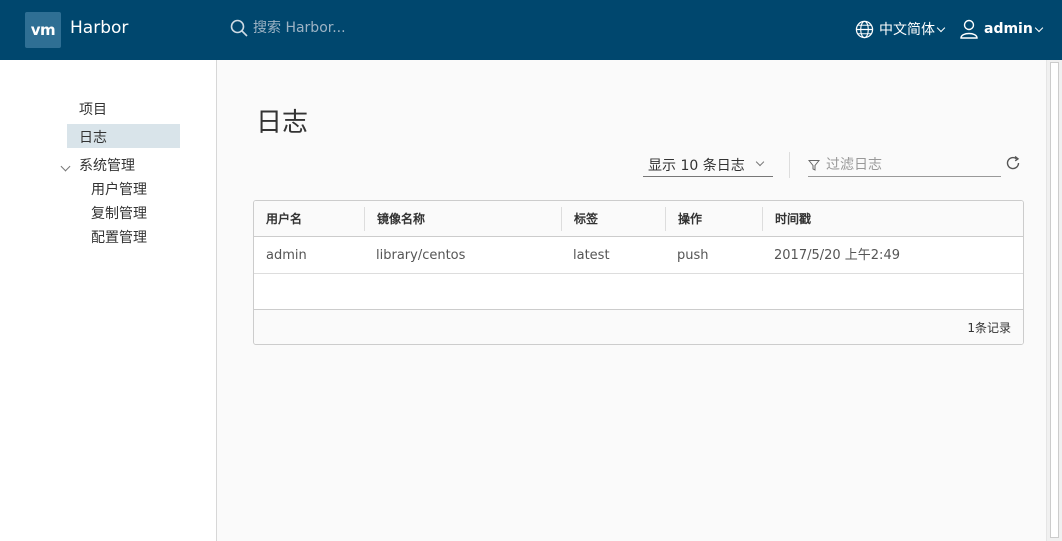 This screenshot has height=541, width=1062. What do you see at coordinates (713, 219) in the screenshot?
I see `column-header-operation: 操作` at bounding box center [713, 219].